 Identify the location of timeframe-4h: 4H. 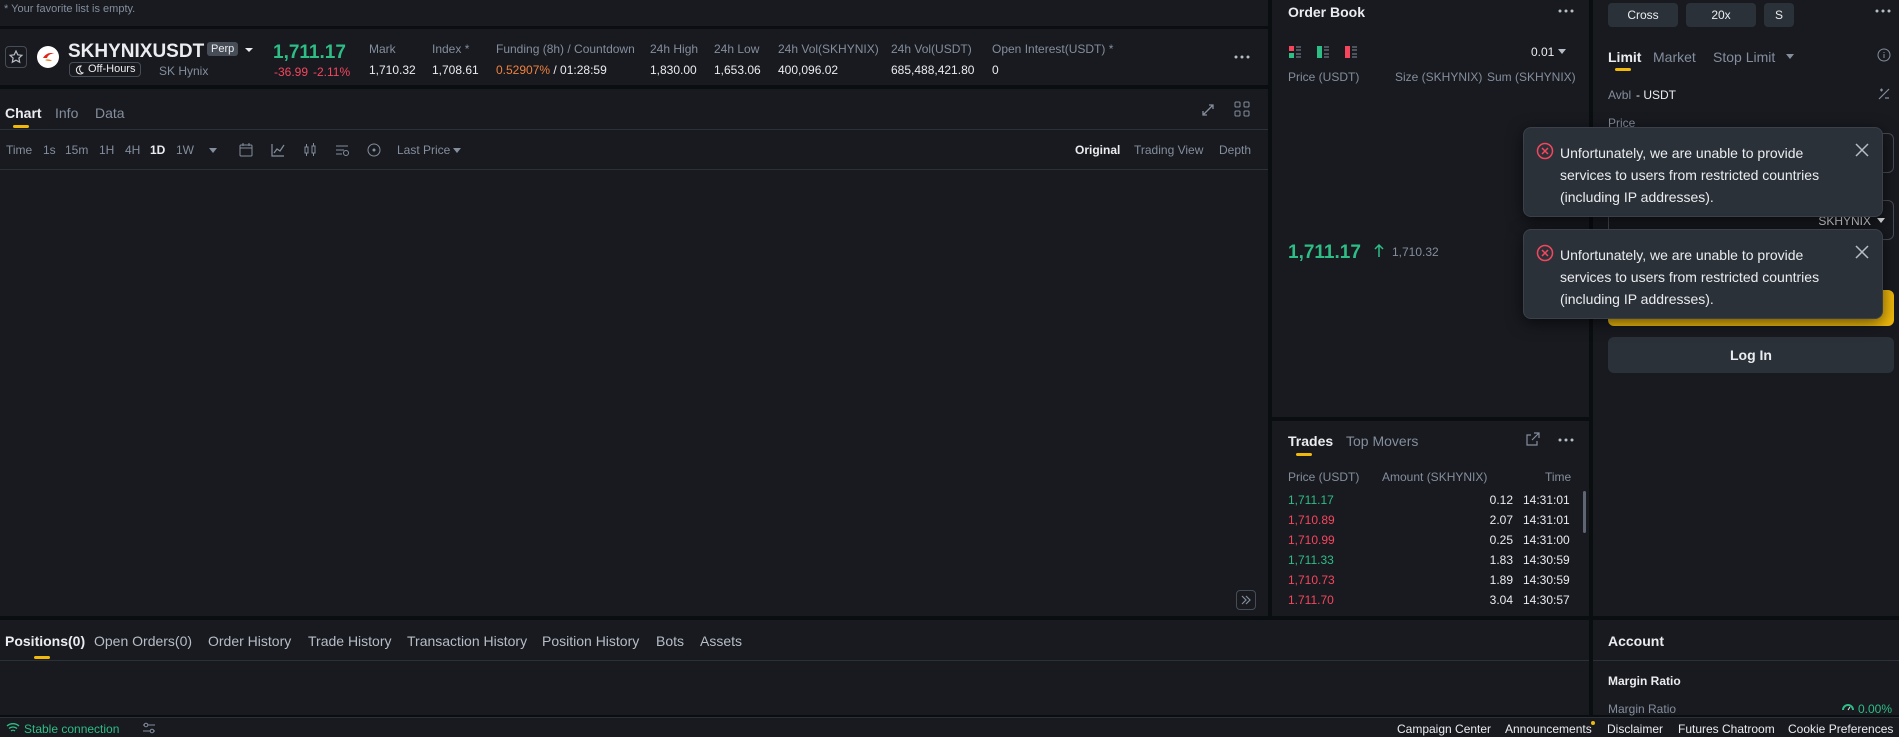
(132, 150).